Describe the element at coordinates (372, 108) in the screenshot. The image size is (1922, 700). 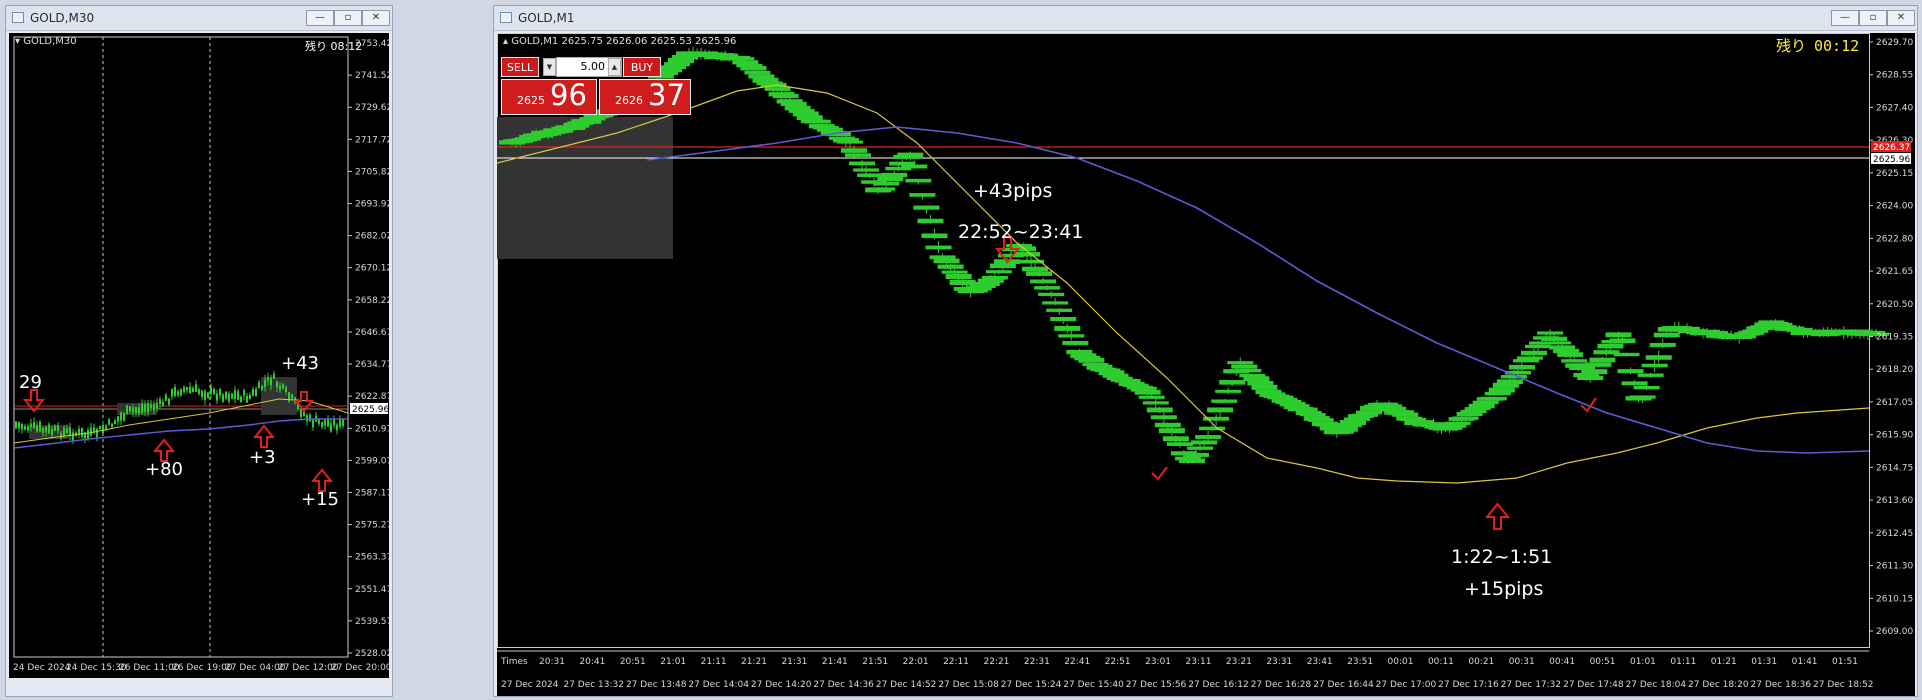
I see `price-axis-tick: 2729.62` at that location.